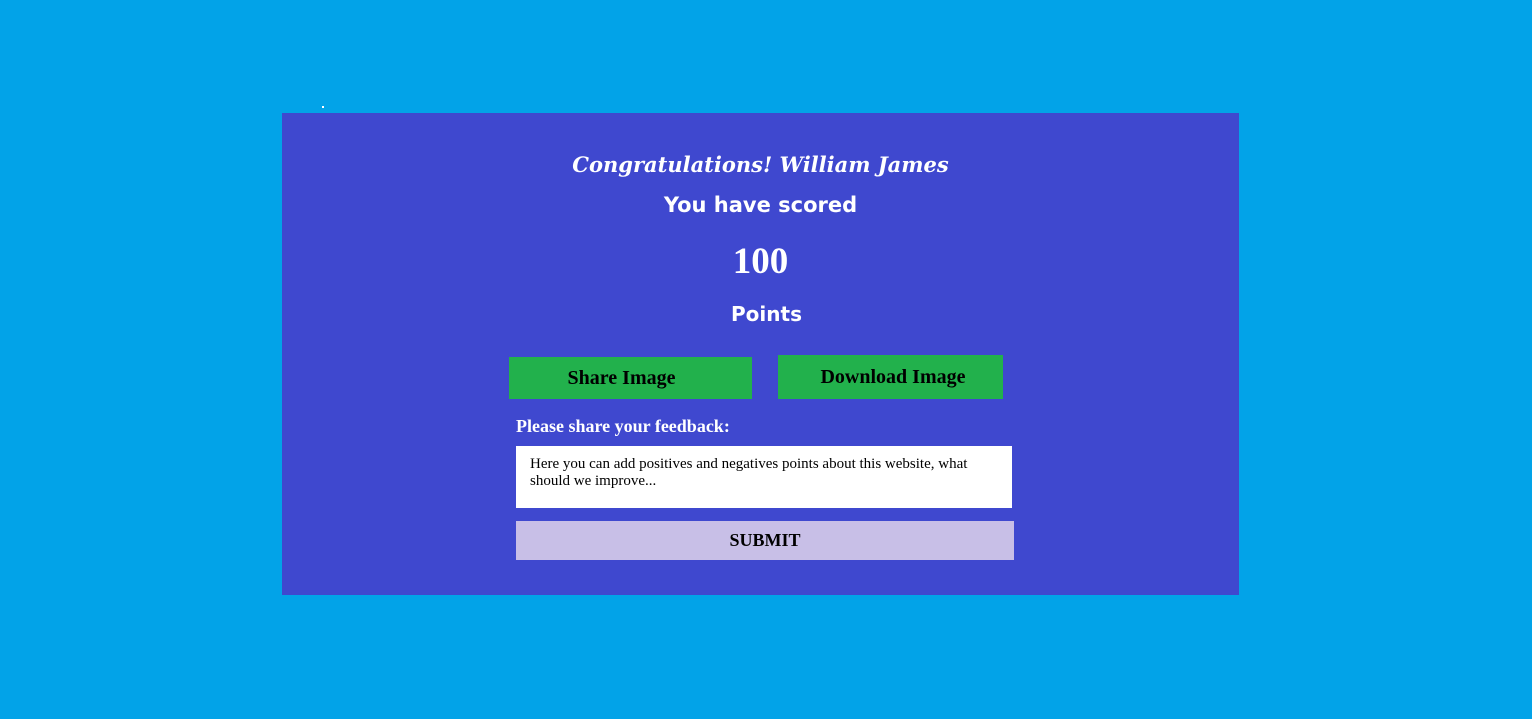 This screenshot has width=1532, height=719. I want to click on share-image-label: Share Image, so click(621, 377).